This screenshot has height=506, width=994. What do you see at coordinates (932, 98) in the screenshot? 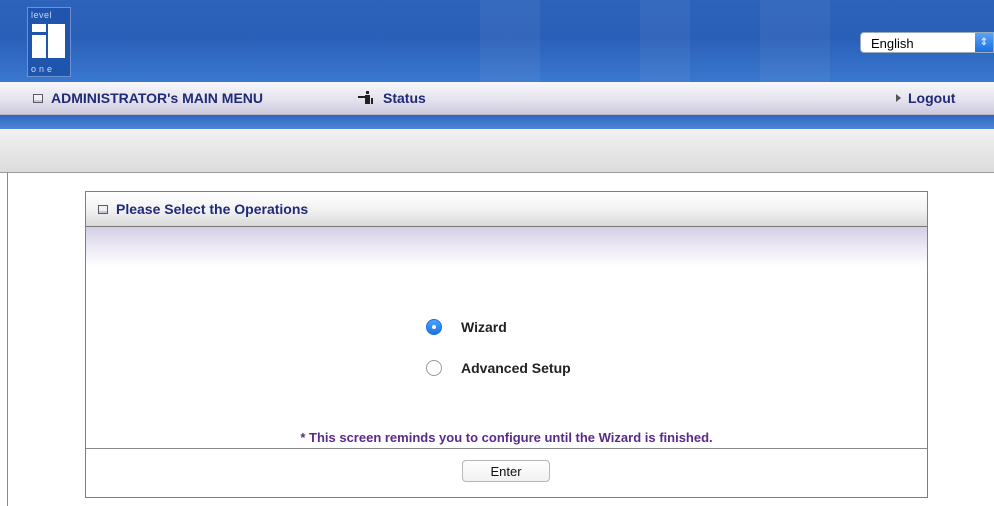
I see `logout-label: Logout` at bounding box center [932, 98].